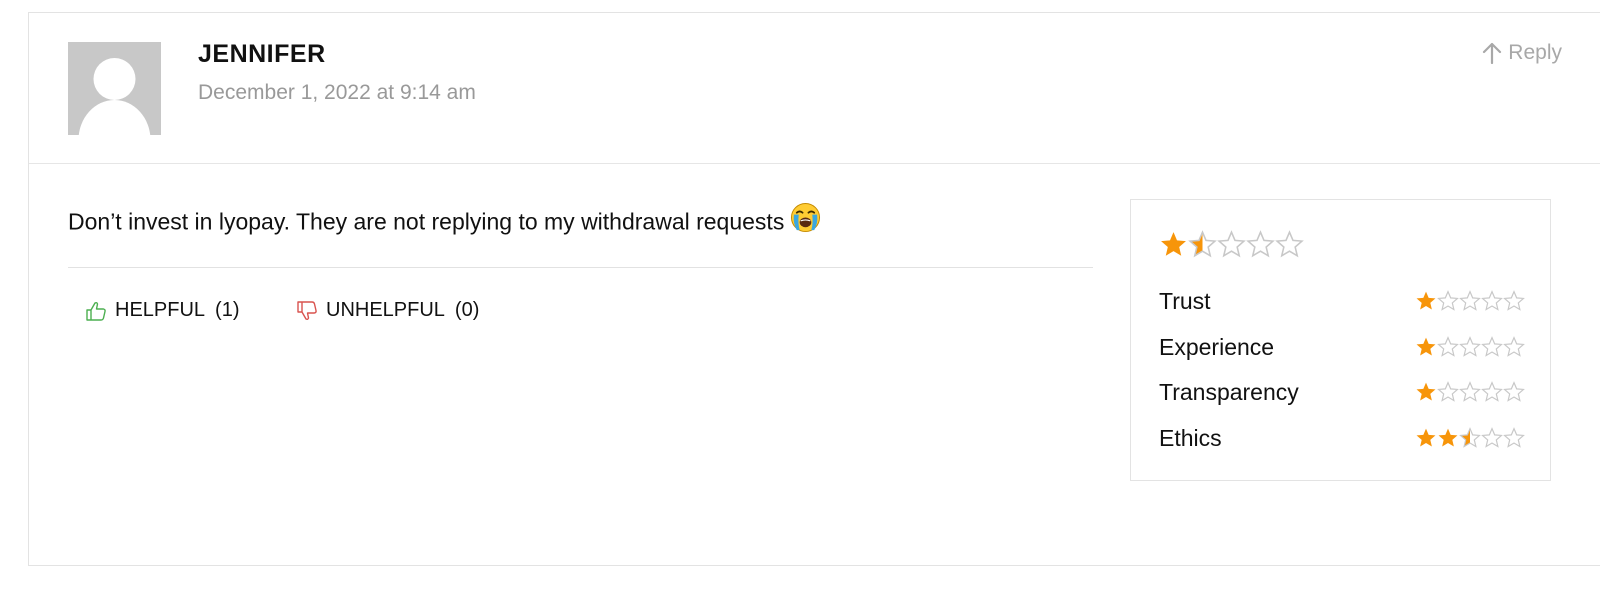  Describe the element at coordinates (1342, 347) in the screenshot. I see `rating-row-experience: Experience` at that location.